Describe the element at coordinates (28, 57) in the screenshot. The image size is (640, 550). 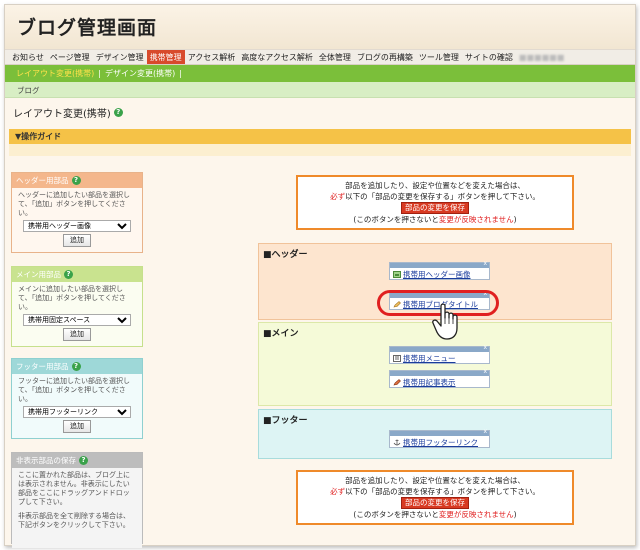
I see `menu-item-news: お知らせ` at that location.